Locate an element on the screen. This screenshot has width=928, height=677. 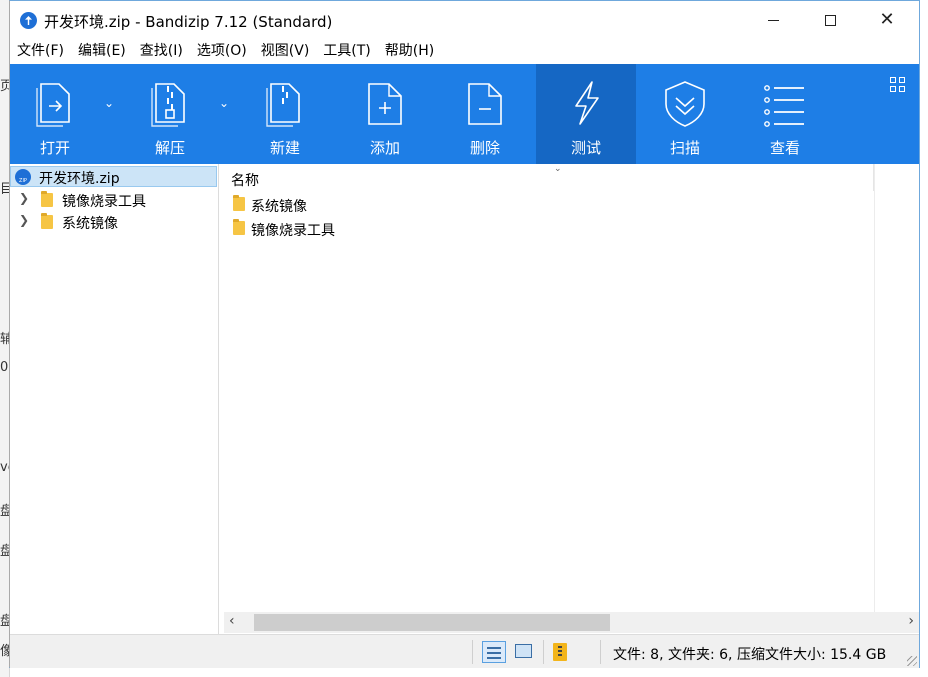
delete-file-icon is located at coordinates (485, 104).